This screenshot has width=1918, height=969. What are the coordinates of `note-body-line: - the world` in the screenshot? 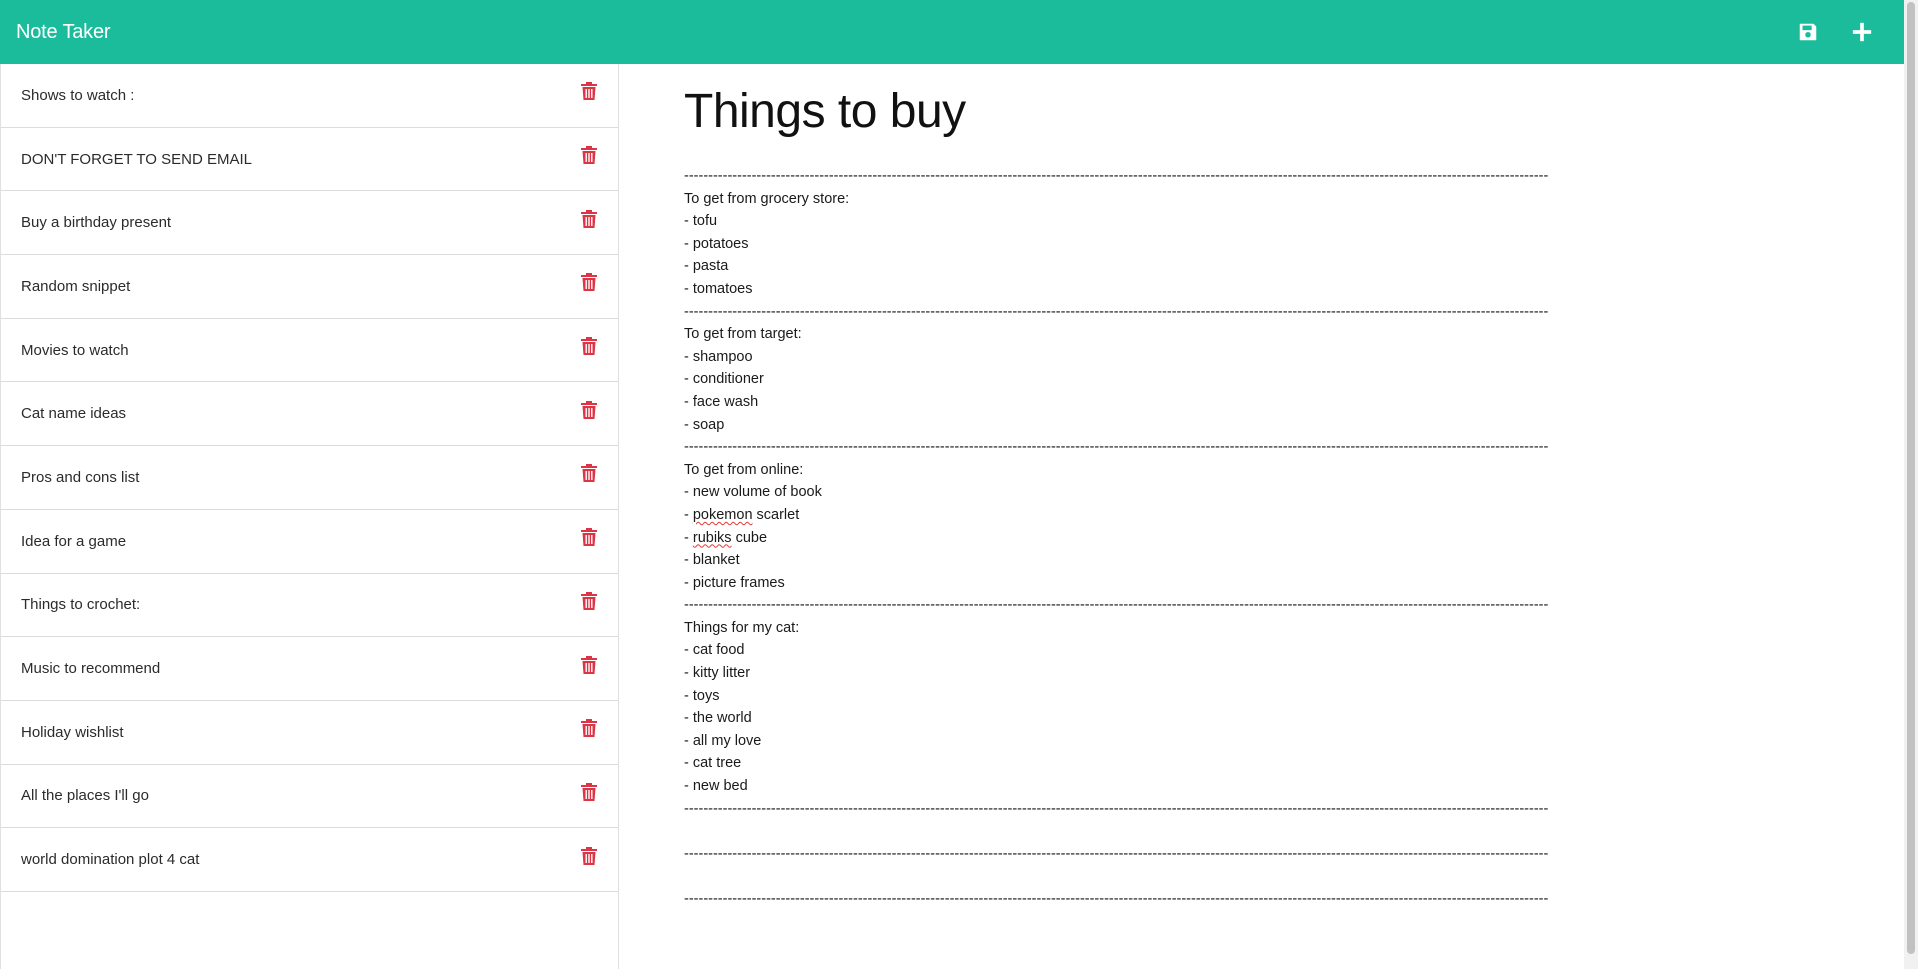 It's located at (718, 718).